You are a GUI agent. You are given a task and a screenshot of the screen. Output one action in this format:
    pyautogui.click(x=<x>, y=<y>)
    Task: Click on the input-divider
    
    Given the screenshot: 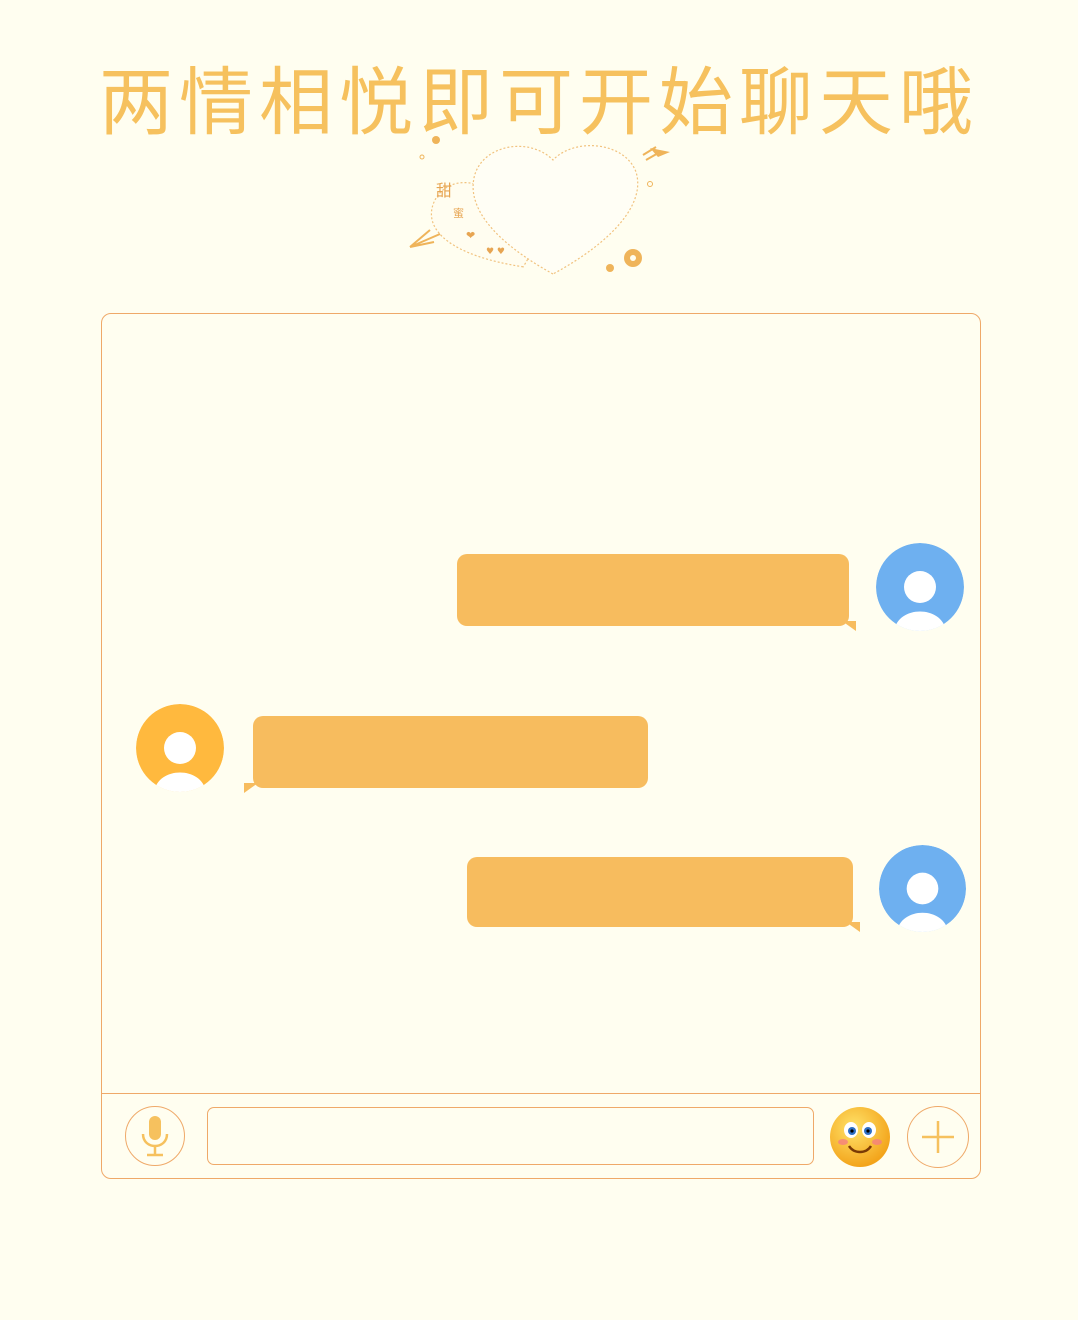 What is the action you would take?
    pyautogui.click(x=541, y=1093)
    